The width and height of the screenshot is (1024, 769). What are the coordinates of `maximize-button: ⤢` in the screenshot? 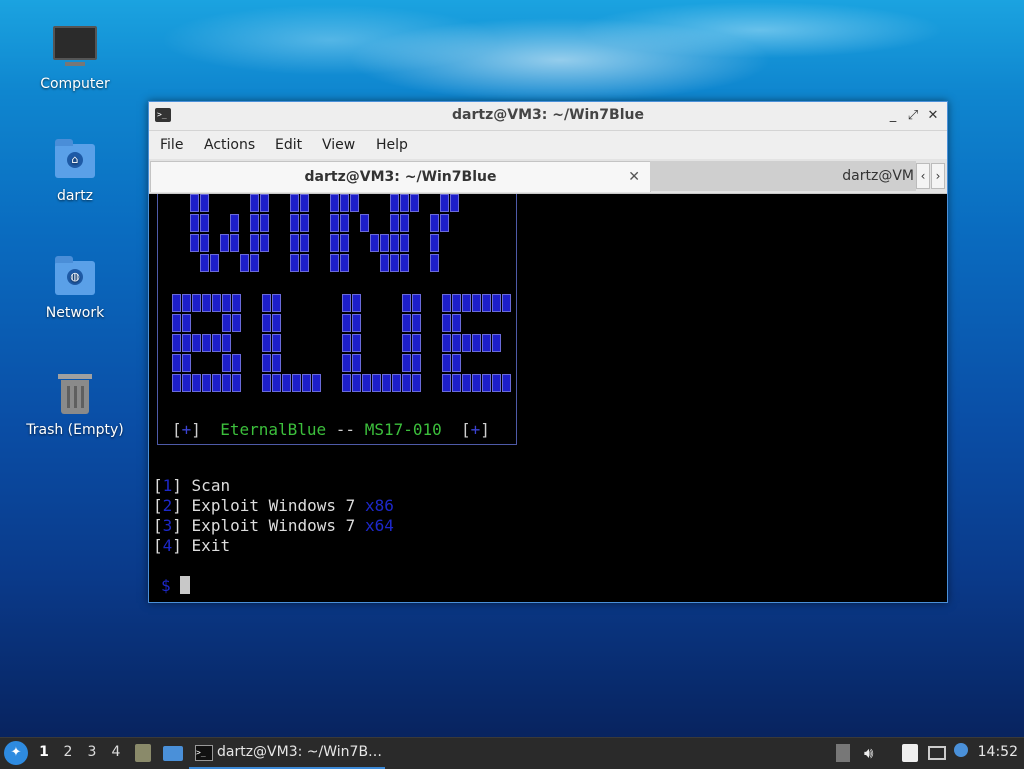 It's located at (913, 116).